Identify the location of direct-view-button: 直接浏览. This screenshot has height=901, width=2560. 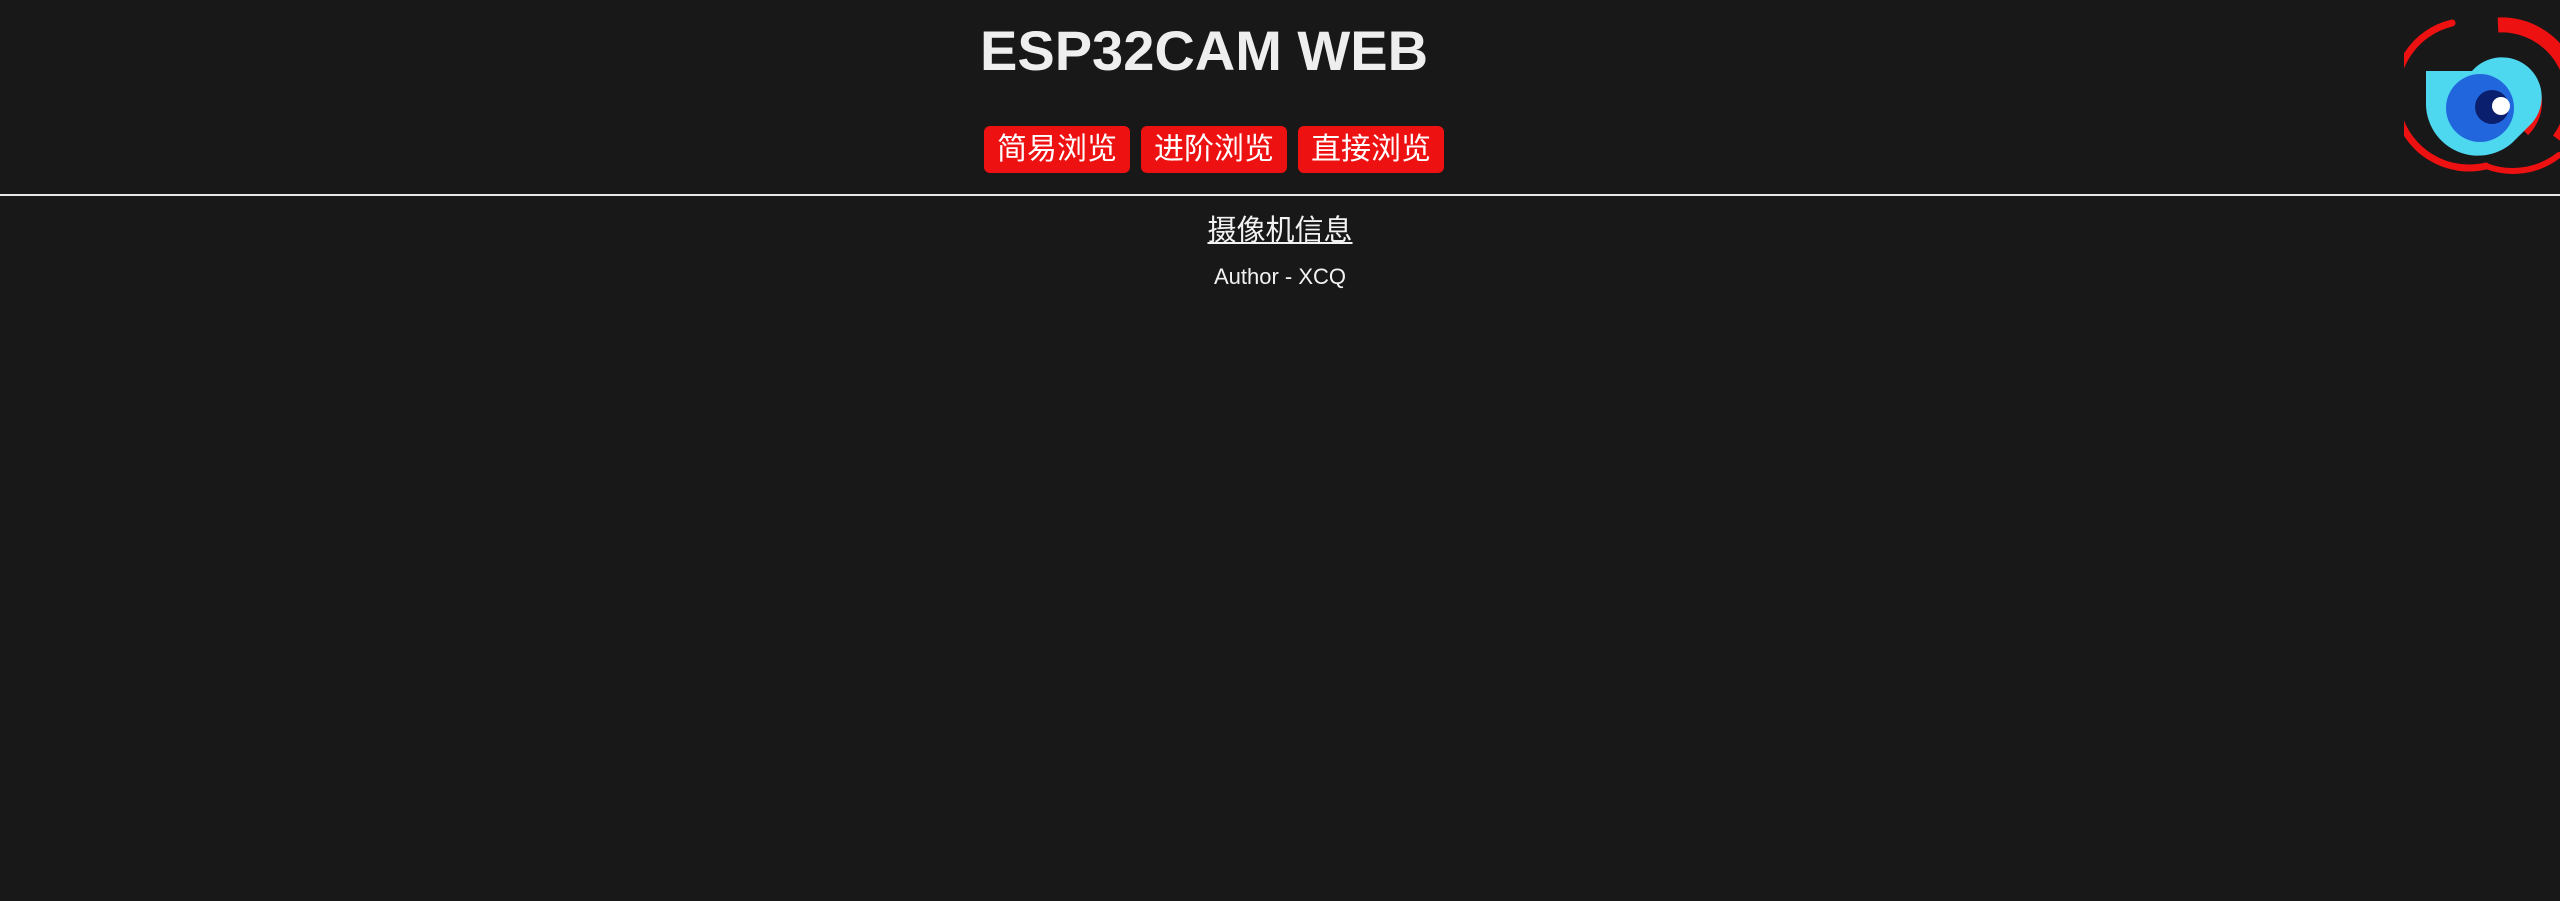
(1371, 149).